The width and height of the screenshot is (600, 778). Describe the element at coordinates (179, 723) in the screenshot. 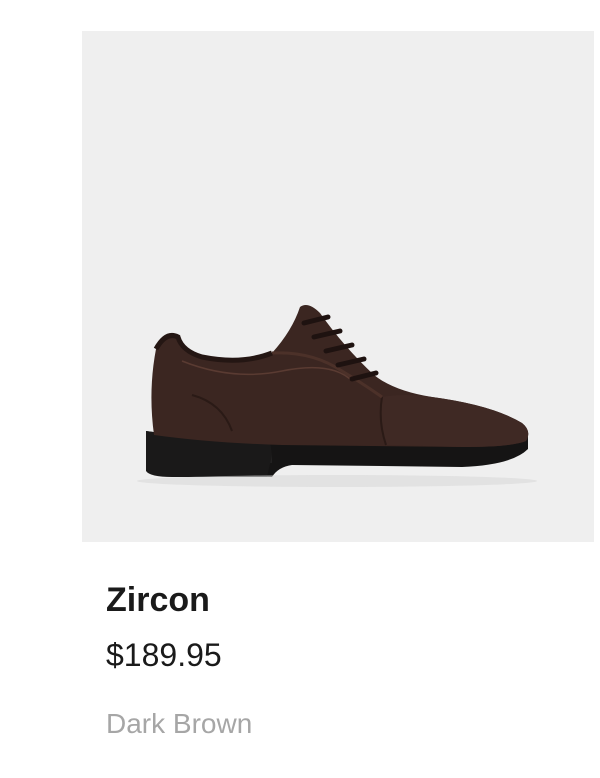

I see `product-color-name: Dark Brown` at that location.